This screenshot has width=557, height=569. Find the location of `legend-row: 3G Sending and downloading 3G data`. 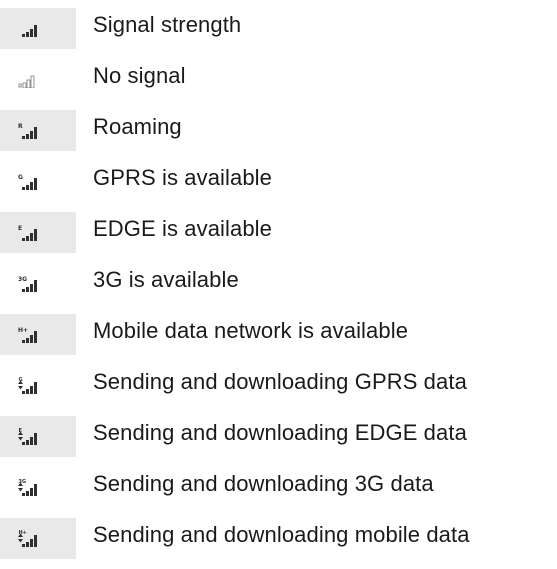

legend-row: 3G Sending and downloading 3G data is located at coordinates (278, 492).